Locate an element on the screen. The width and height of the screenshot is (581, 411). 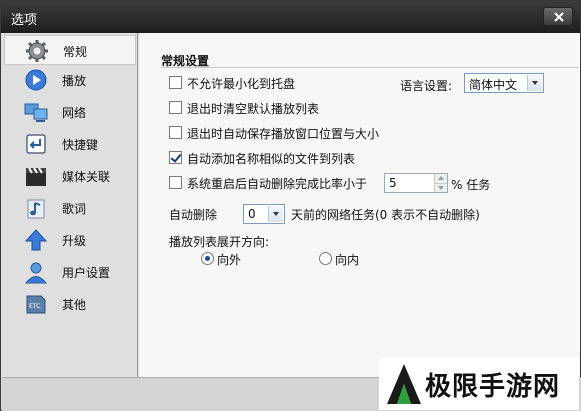
sidebar-item-shortcuts: 快捷键 is located at coordinates (70, 144).